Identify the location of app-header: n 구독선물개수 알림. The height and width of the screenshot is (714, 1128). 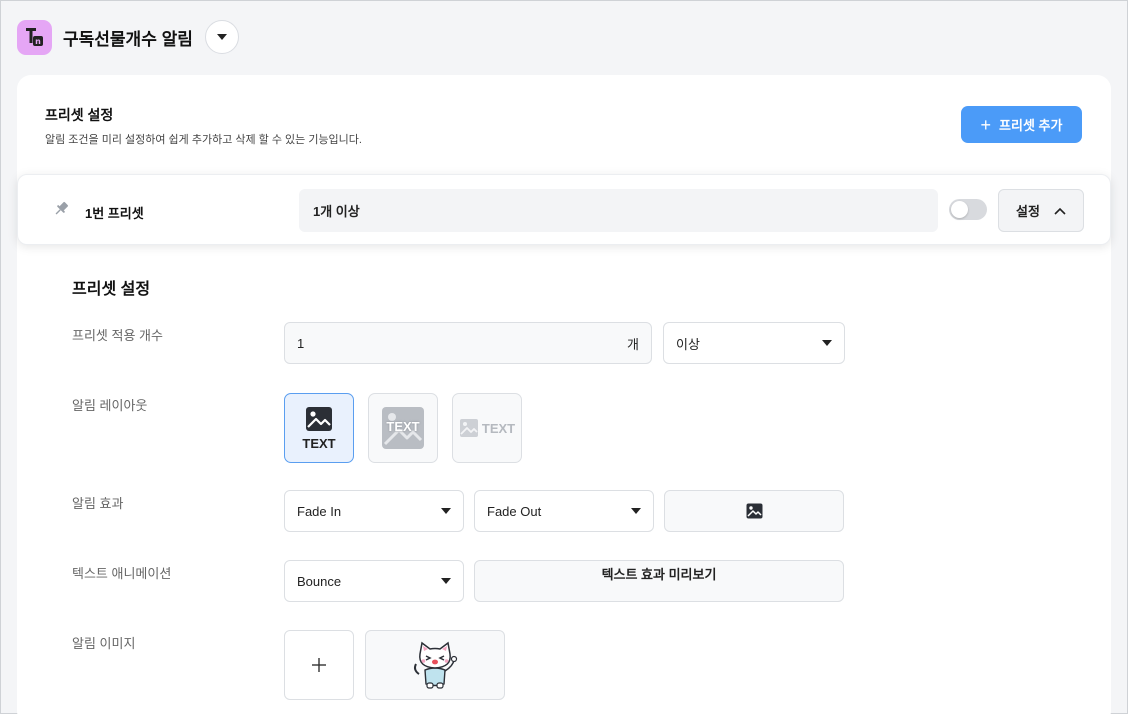
(128, 37).